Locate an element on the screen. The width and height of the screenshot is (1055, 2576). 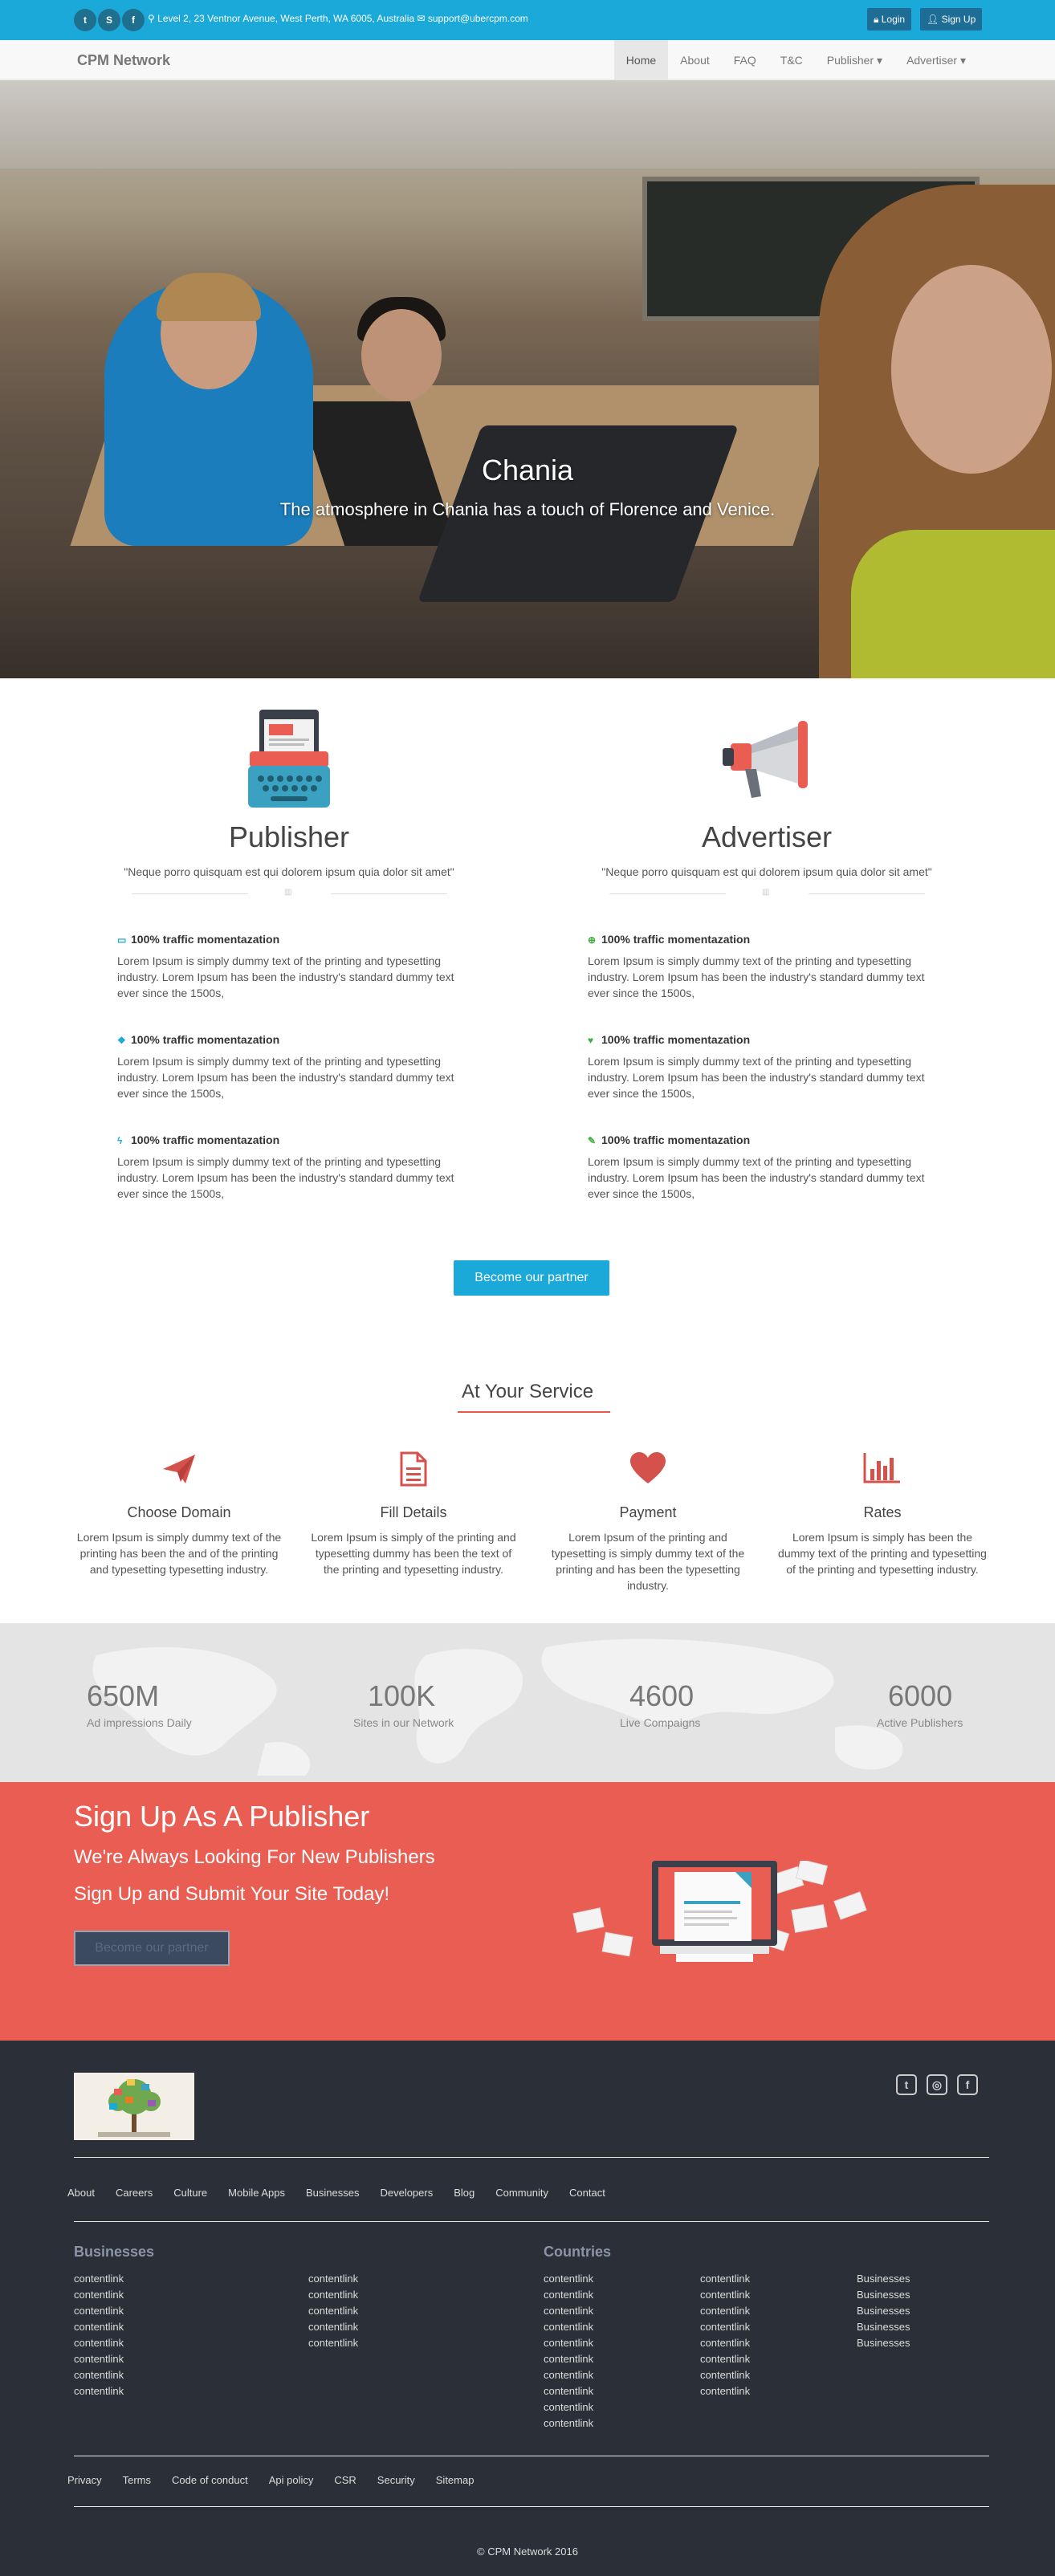
footer-link-csr: CSR is located at coordinates (345, 2480).